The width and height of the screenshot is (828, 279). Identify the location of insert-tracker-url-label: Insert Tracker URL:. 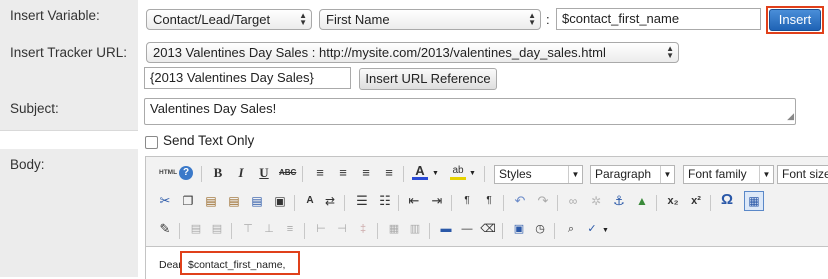
(69, 52).